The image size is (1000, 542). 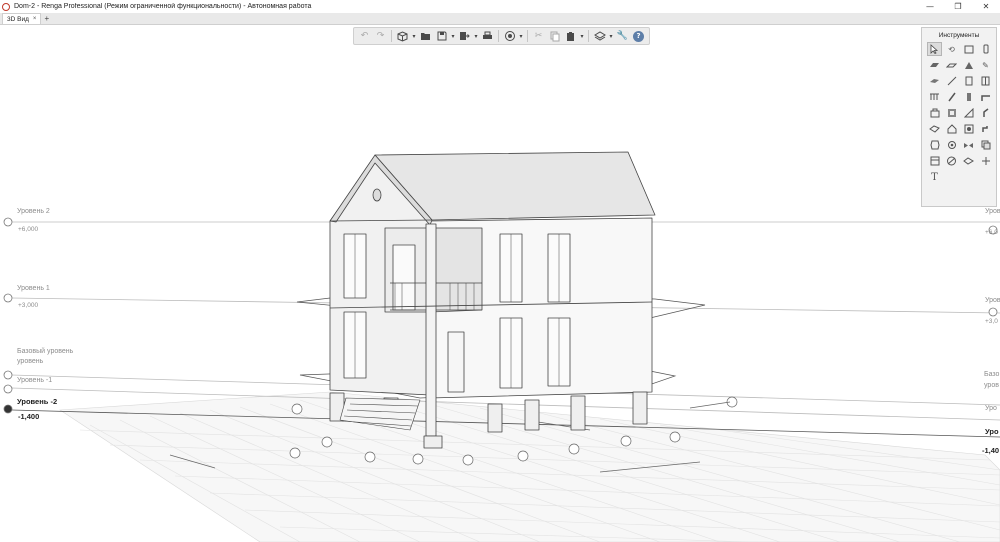 I want to click on valve-tool-icon, so click(x=968, y=145).